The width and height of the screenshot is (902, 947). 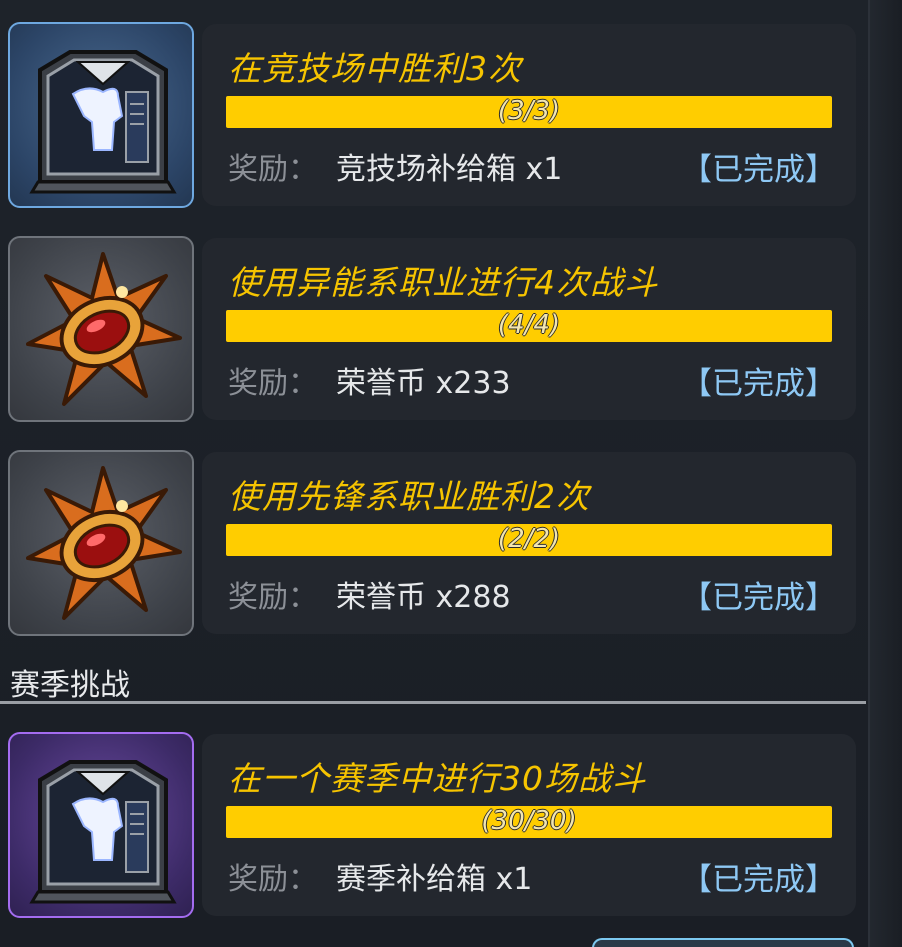 I want to click on task-title: 使用异能系职业进行4次战斗, so click(x=443, y=282).